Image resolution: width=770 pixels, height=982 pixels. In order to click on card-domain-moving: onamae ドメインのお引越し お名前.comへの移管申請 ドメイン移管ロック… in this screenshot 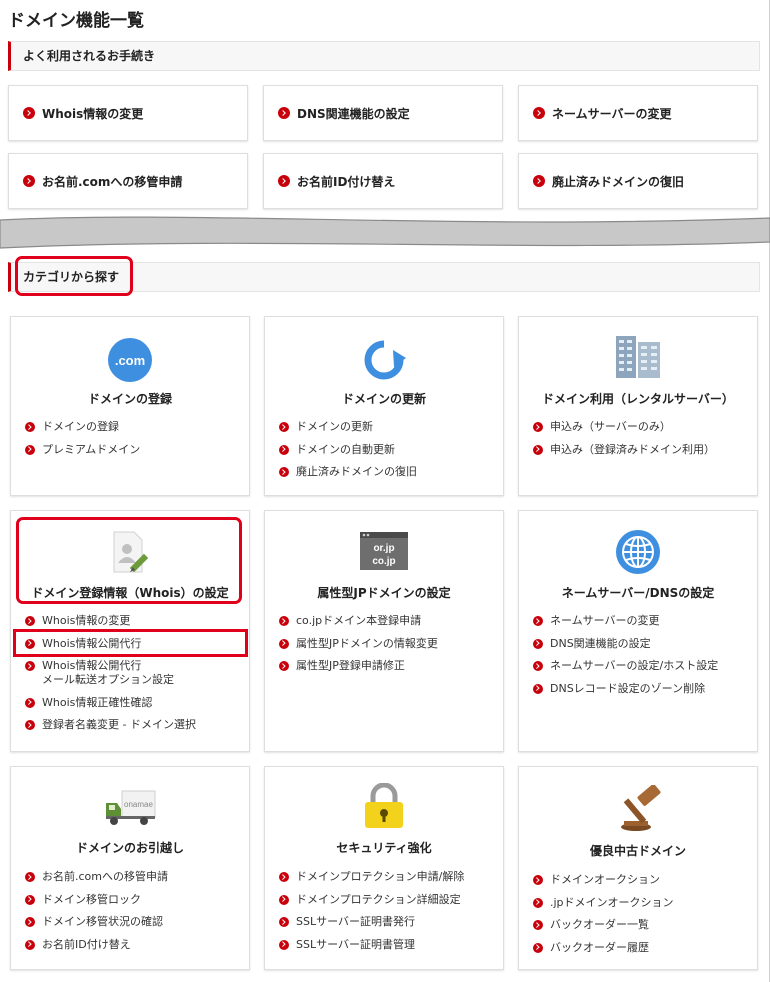, I will do `click(130, 868)`.